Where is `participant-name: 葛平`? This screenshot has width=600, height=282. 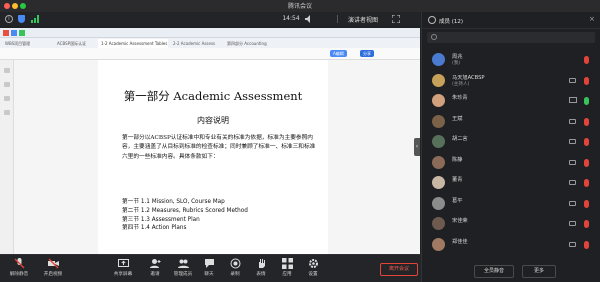
participant-name: 葛平 is located at coordinates (457, 200).